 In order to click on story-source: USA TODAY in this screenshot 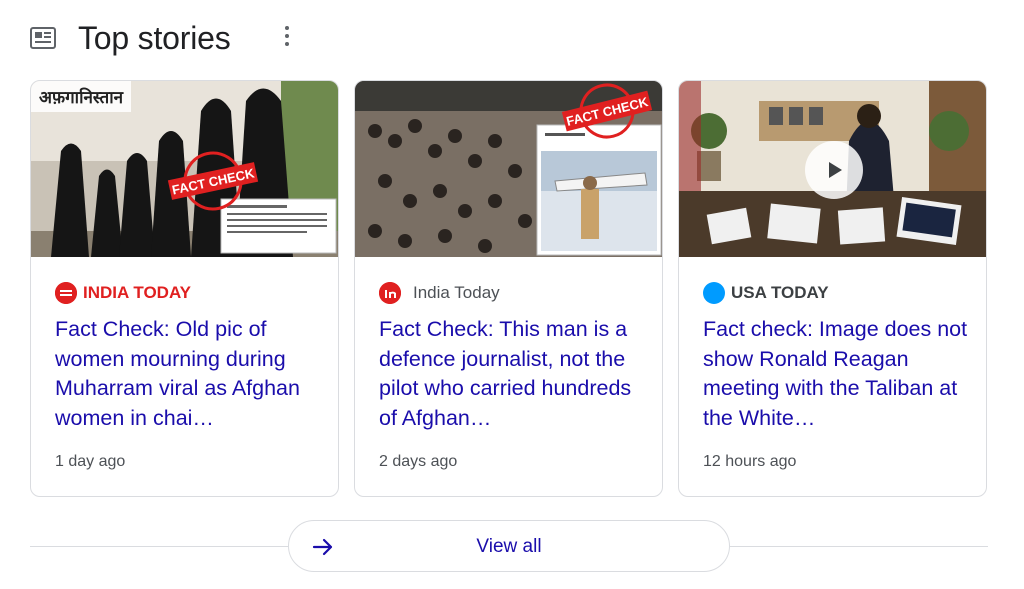, I will do `click(766, 293)`.